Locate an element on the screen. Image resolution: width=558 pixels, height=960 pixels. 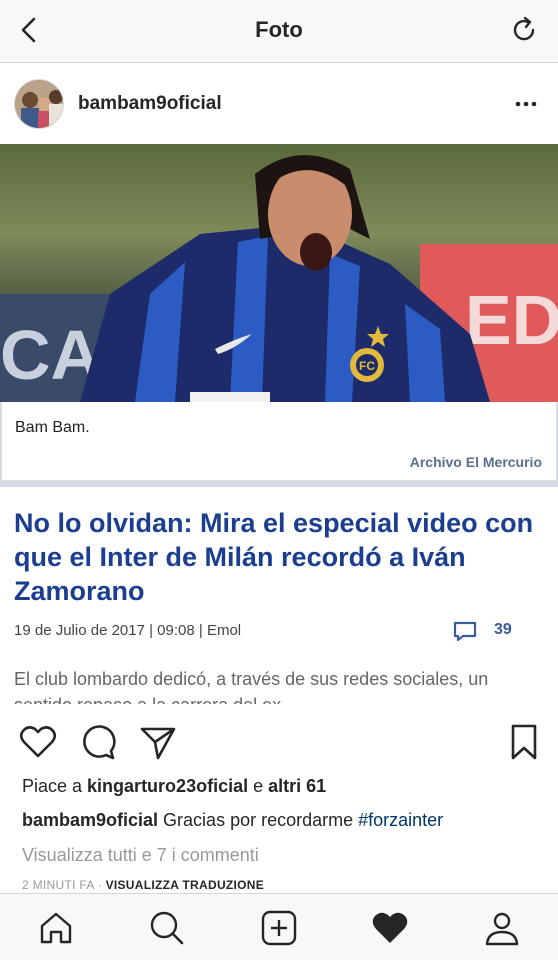
new-post-icon is located at coordinates (279, 928).